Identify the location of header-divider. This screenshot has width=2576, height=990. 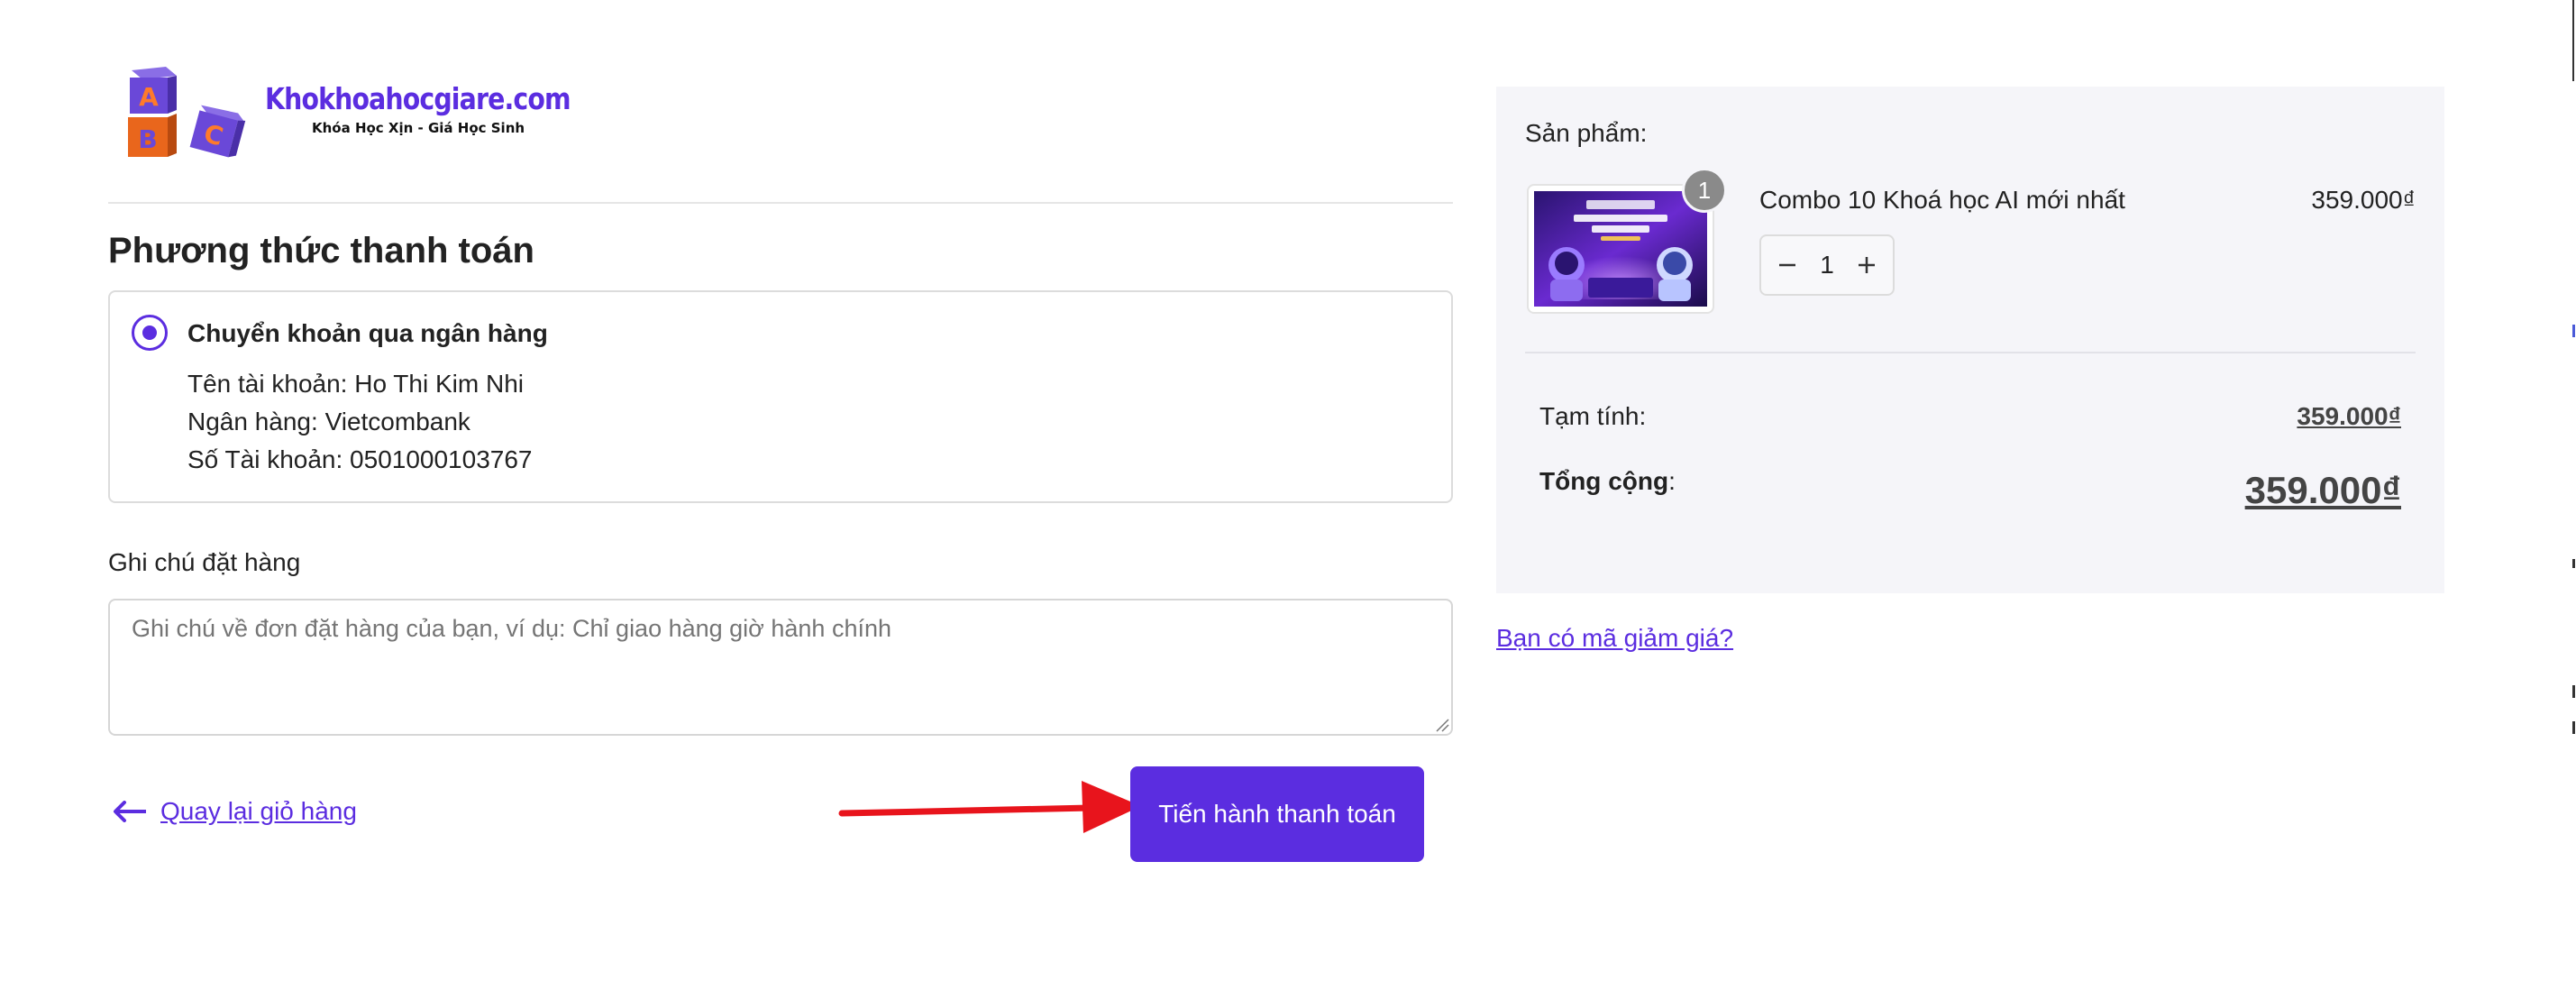
(780, 203).